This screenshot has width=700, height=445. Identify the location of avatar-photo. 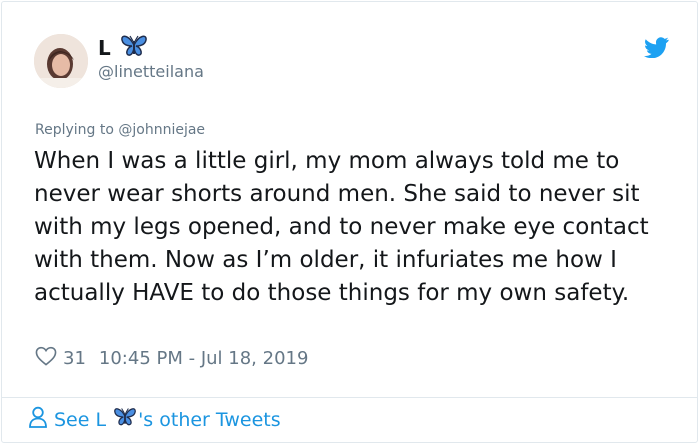
(61, 61).